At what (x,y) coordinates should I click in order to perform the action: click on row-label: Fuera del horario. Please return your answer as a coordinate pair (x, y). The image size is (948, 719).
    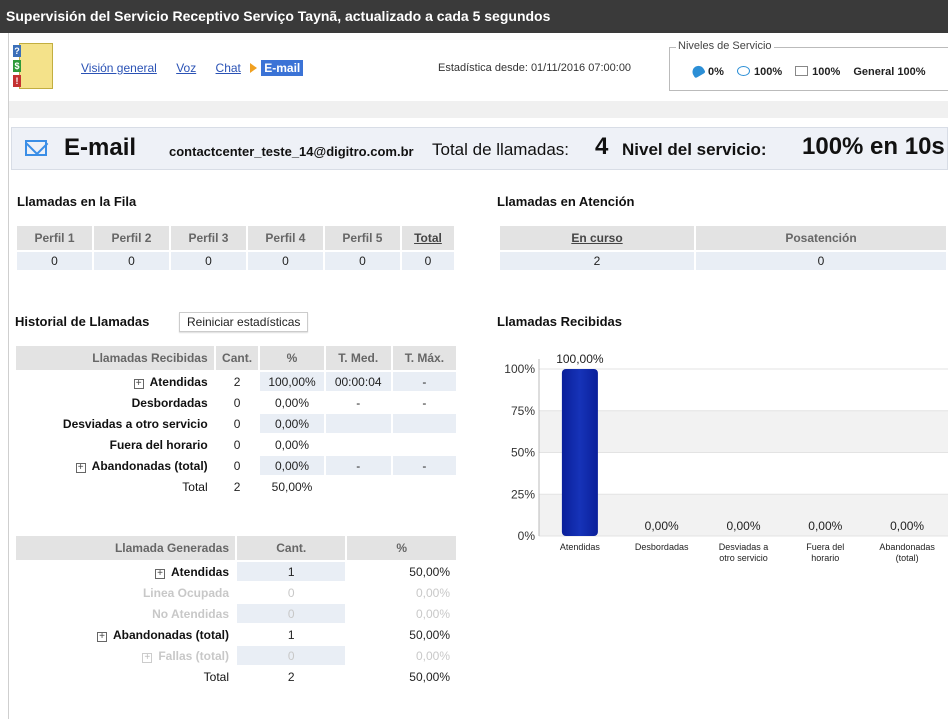
    Looking at the image, I should click on (115, 444).